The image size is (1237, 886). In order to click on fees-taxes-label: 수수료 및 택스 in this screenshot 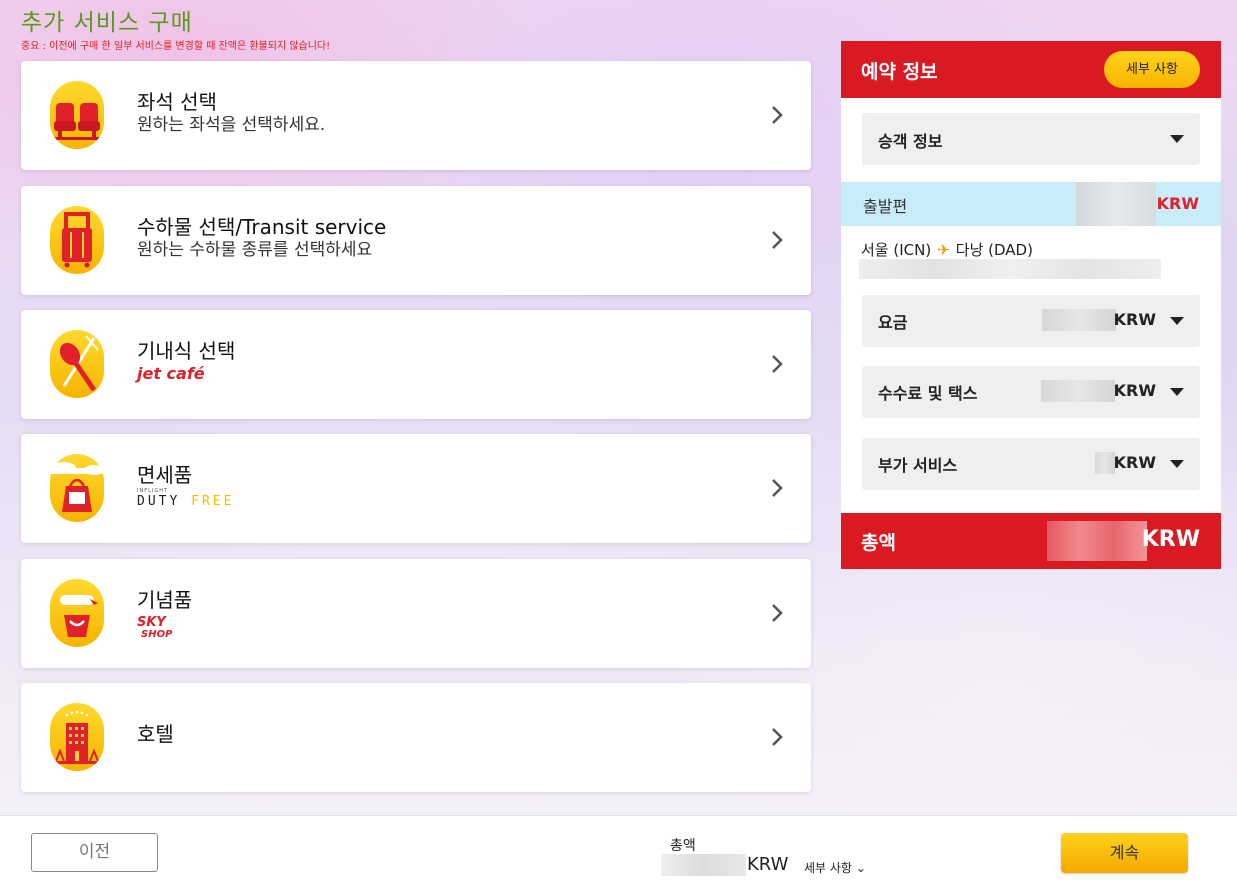, I will do `click(928, 393)`.